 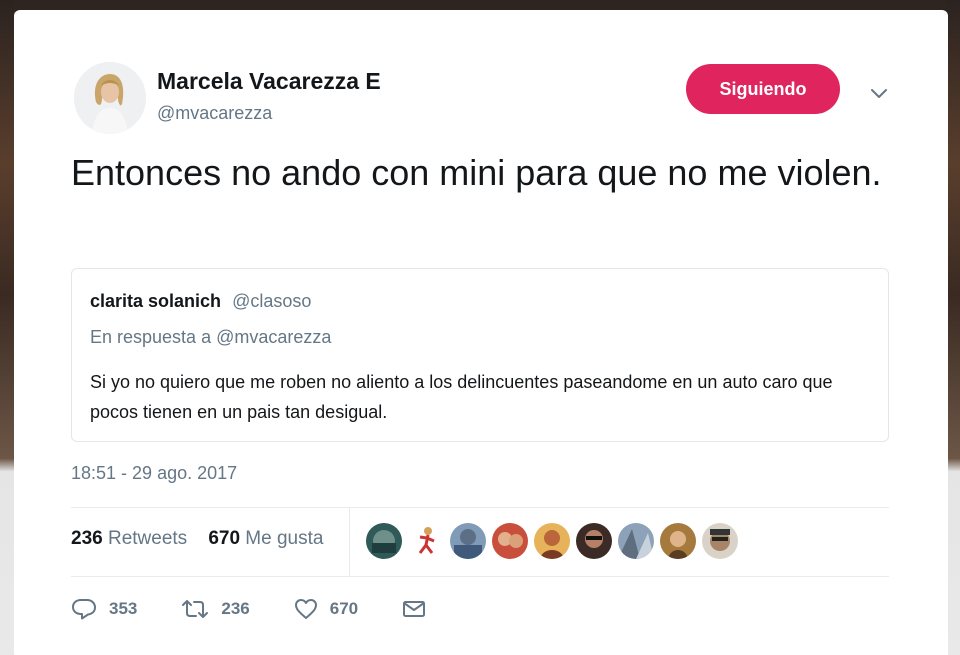 I want to click on retweet-action-count: 236, so click(x=235, y=608).